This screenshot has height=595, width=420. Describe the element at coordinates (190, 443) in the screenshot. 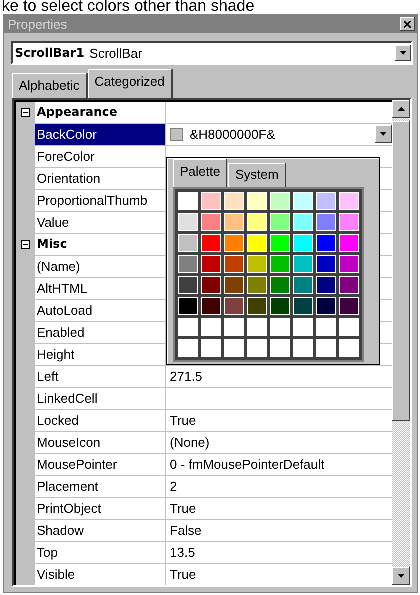

I see `property-value: (None)` at that location.